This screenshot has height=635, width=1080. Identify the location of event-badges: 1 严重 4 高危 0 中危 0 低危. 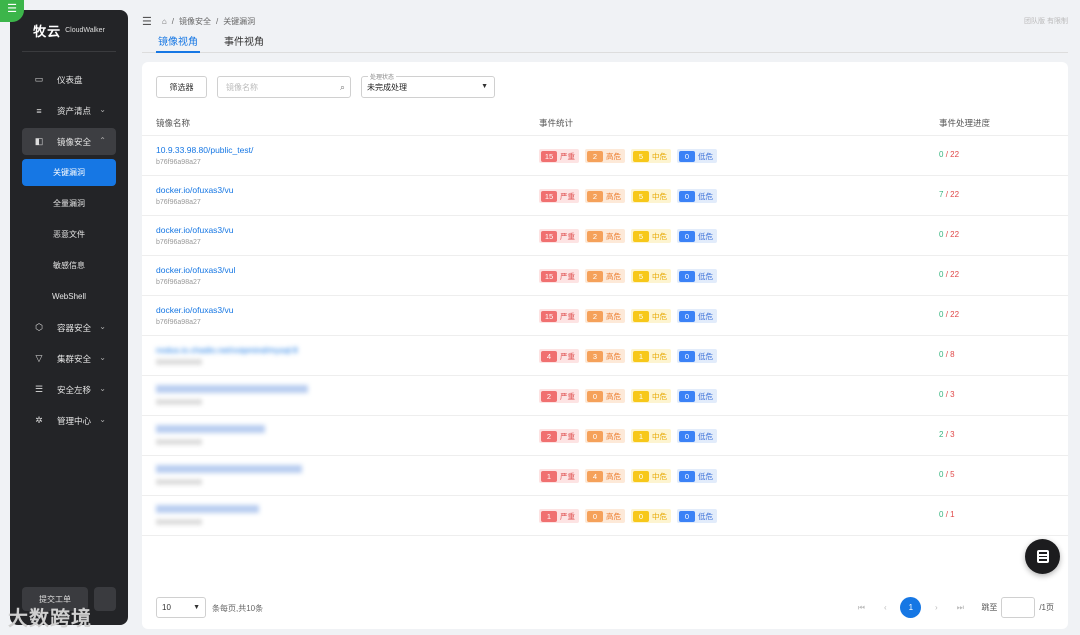
(628, 476).